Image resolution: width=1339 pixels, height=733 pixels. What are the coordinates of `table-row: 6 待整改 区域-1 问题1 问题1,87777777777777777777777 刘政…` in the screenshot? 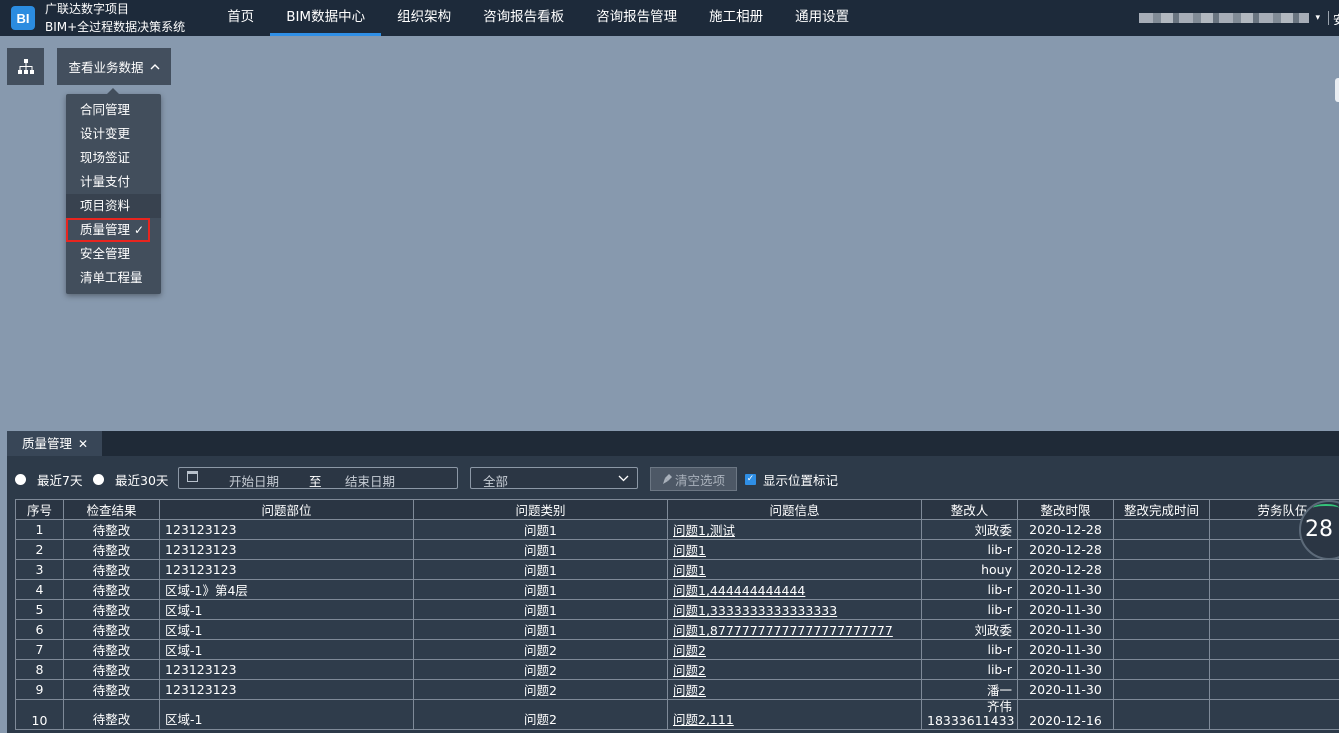 It's located at (677, 629).